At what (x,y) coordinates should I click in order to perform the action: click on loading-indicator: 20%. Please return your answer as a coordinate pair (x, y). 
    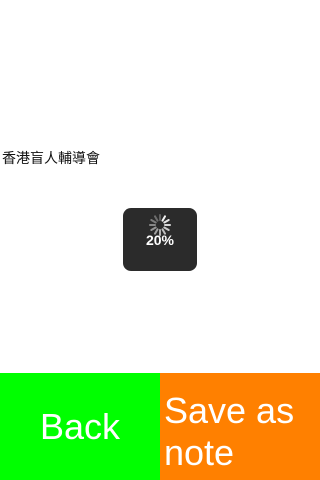
    Looking at the image, I should click on (160, 239).